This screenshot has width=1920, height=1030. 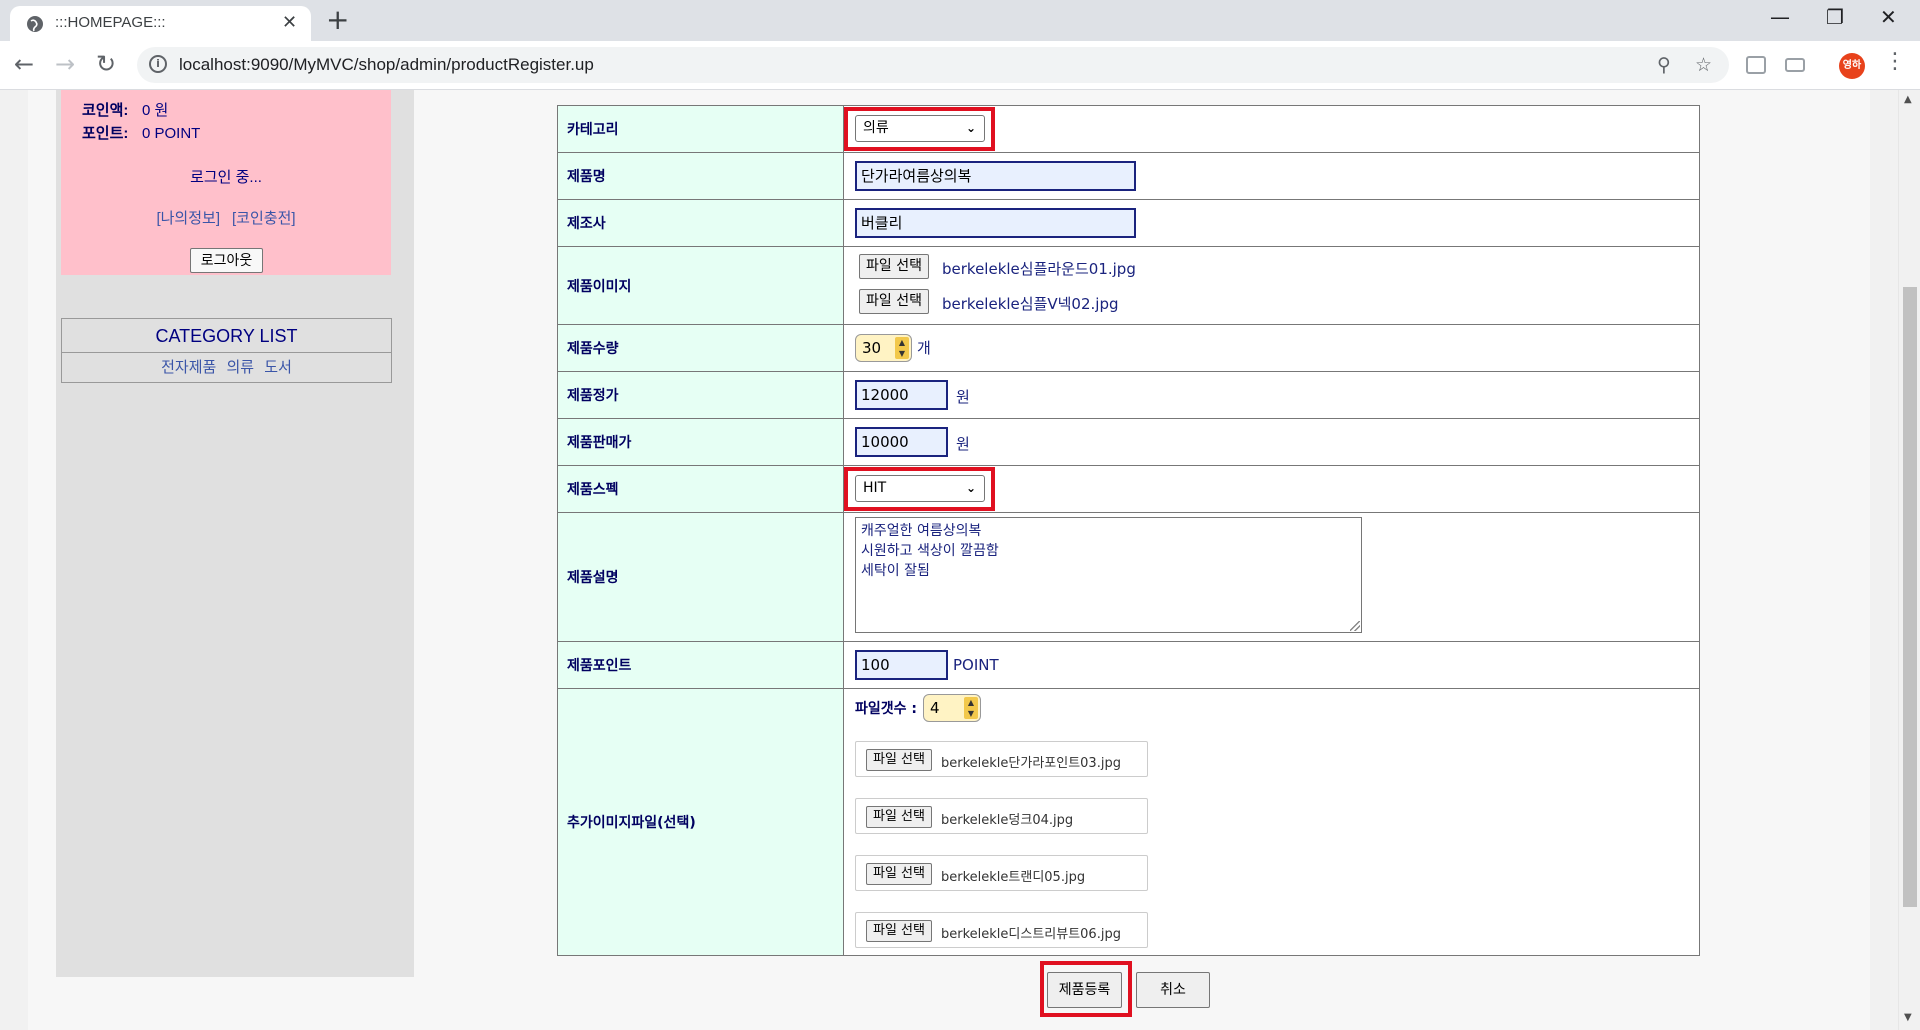 I want to click on category-list: CATEGORY LIST 전자제품 의류 도서, so click(x=226, y=350).